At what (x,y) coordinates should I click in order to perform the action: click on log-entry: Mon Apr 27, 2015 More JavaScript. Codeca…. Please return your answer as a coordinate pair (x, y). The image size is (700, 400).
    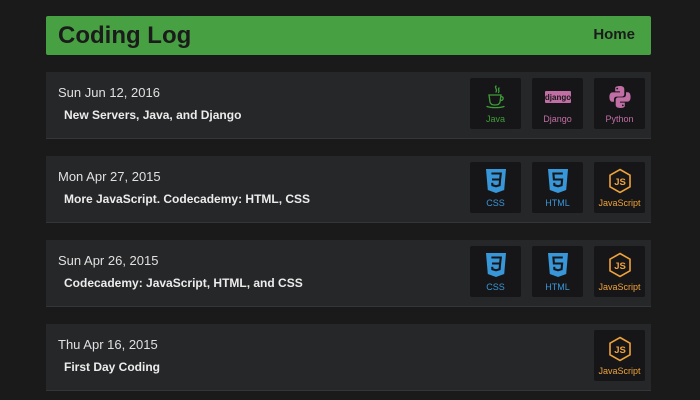
    Looking at the image, I should click on (348, 189).